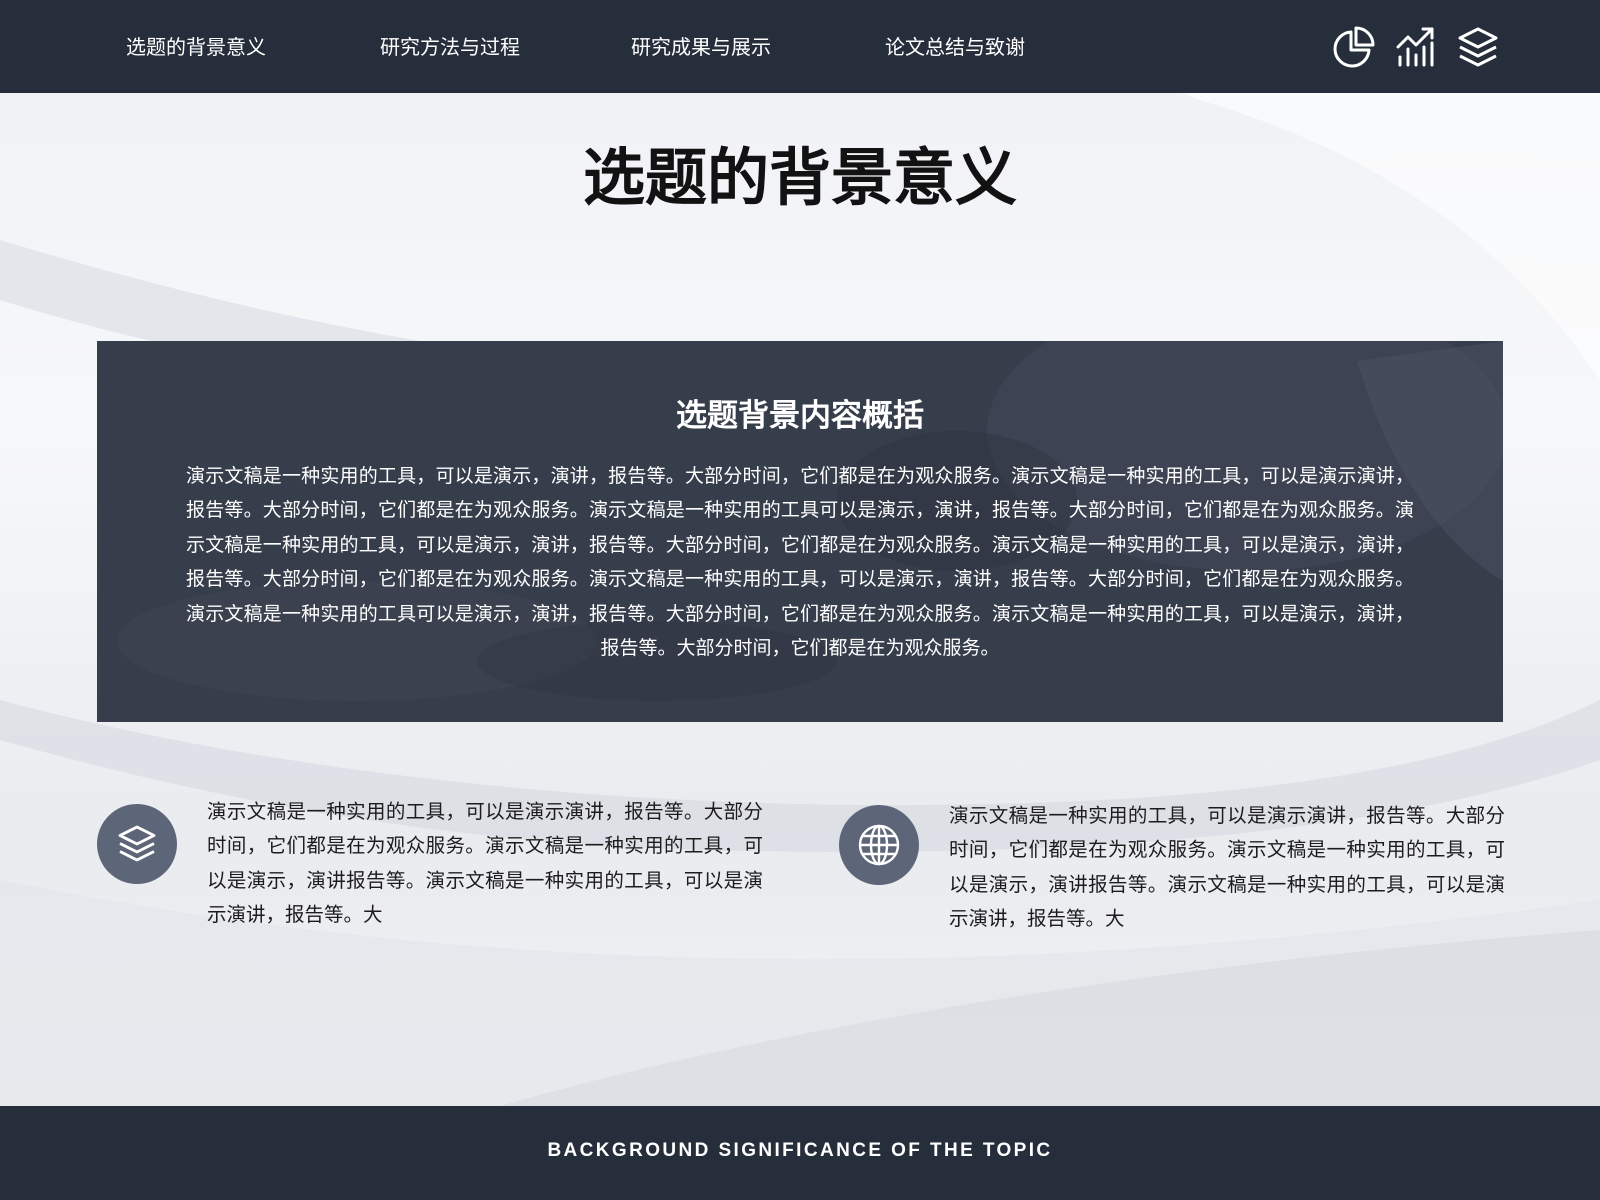 The width and height of the screenshot is (1600, 1200). Describe the element at coordinates (800, 1150) in the screenshot. I see `footer-caption: BACKGROUND SIGNIFICANCE OF THE TOPIC` at that location.